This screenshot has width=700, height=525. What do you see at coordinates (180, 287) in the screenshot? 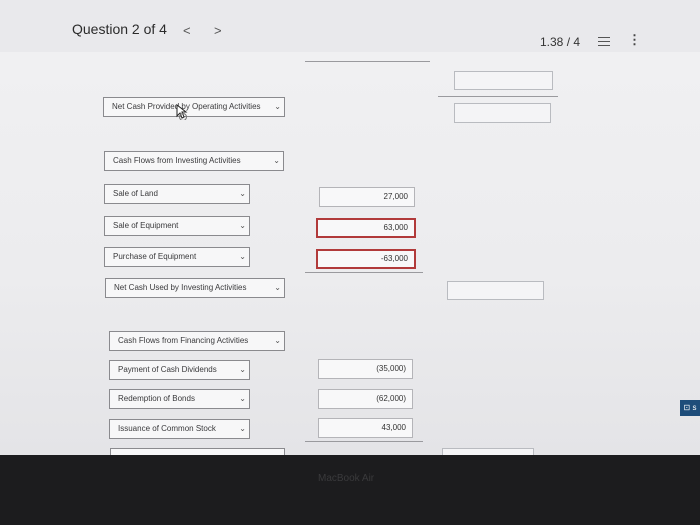
I see `select-label: Net Cash Used by Investing Activities` at bounding box center [180, 287].